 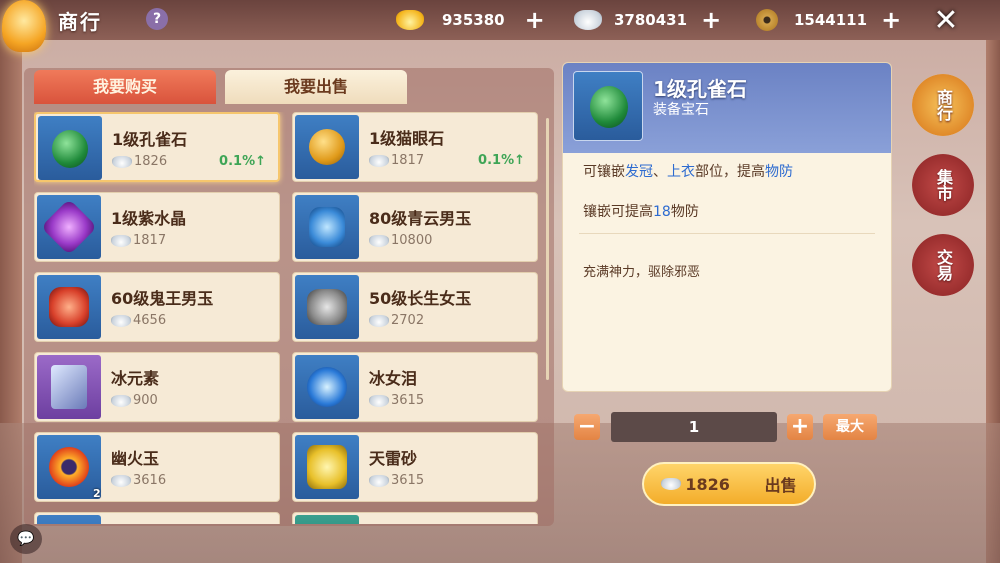 I want to click on item-count-badge: 2, so click(x=97, y=493).